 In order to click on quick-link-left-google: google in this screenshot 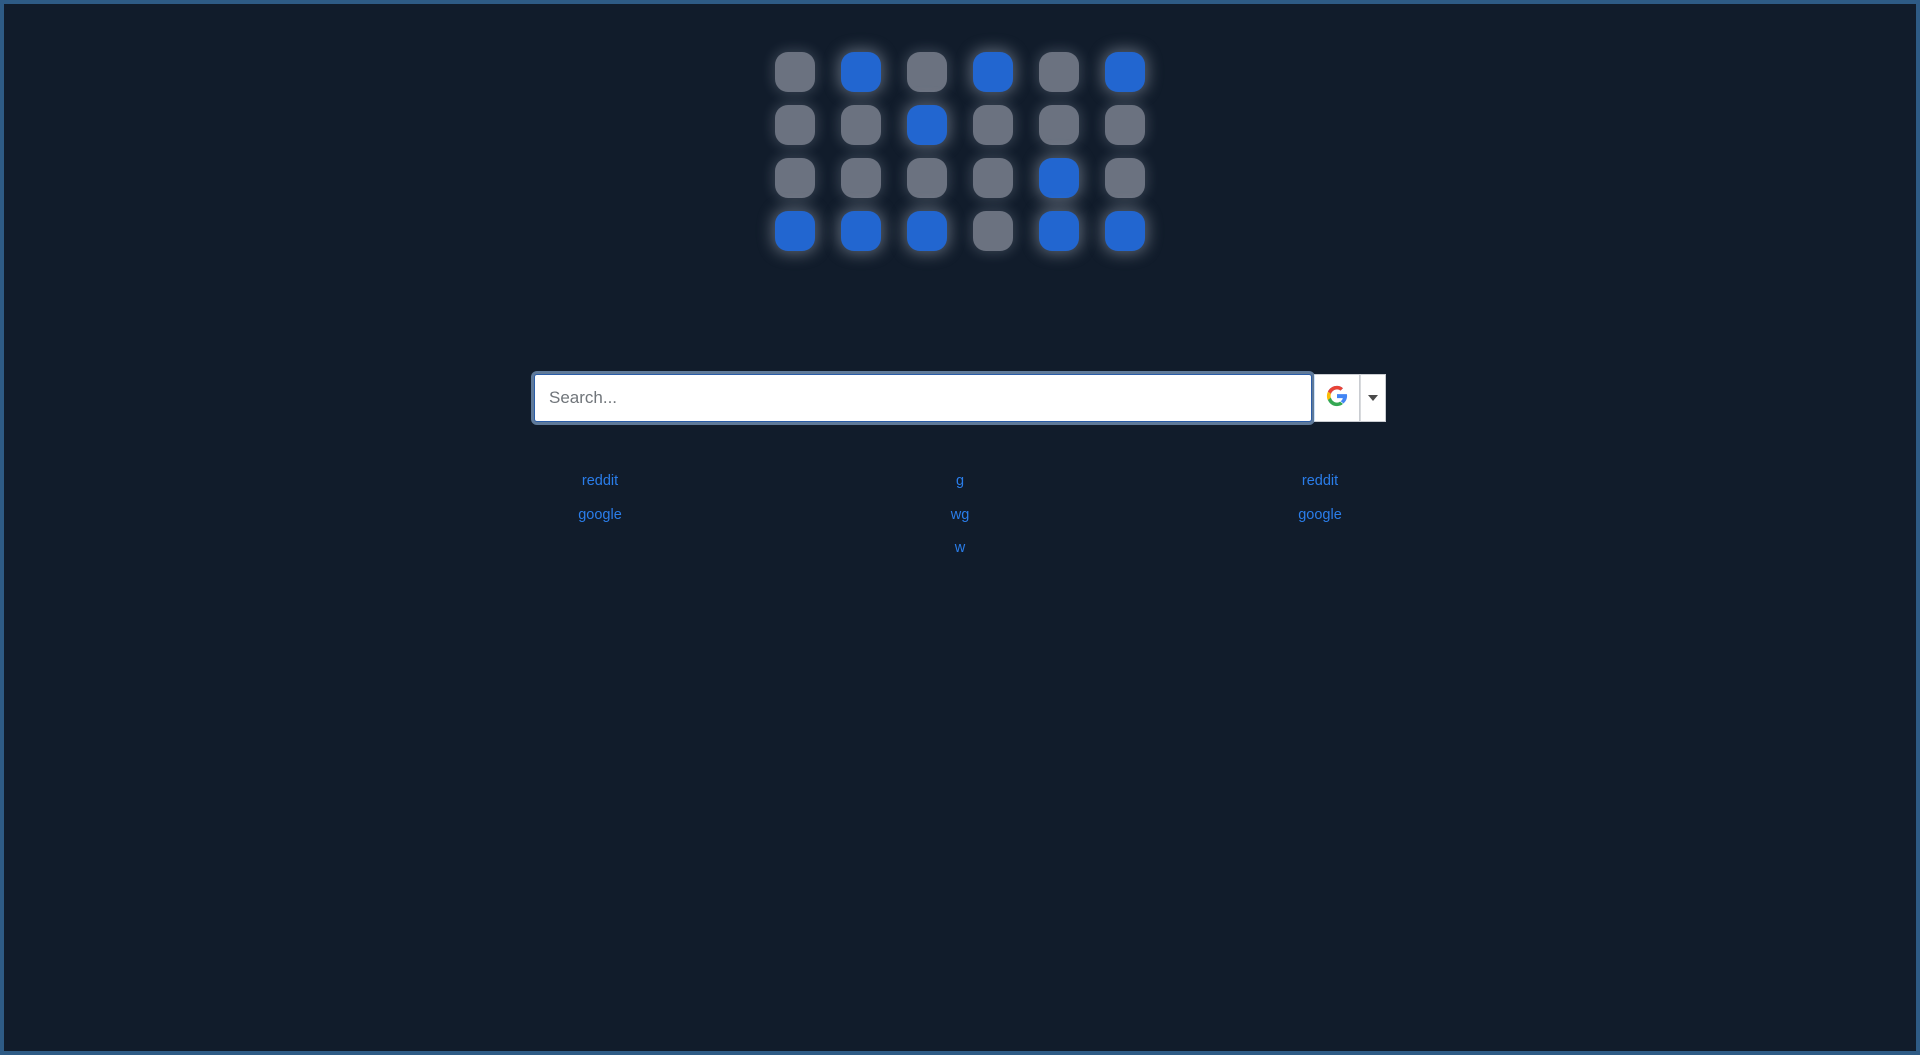, I will do `click(600, 515)`.